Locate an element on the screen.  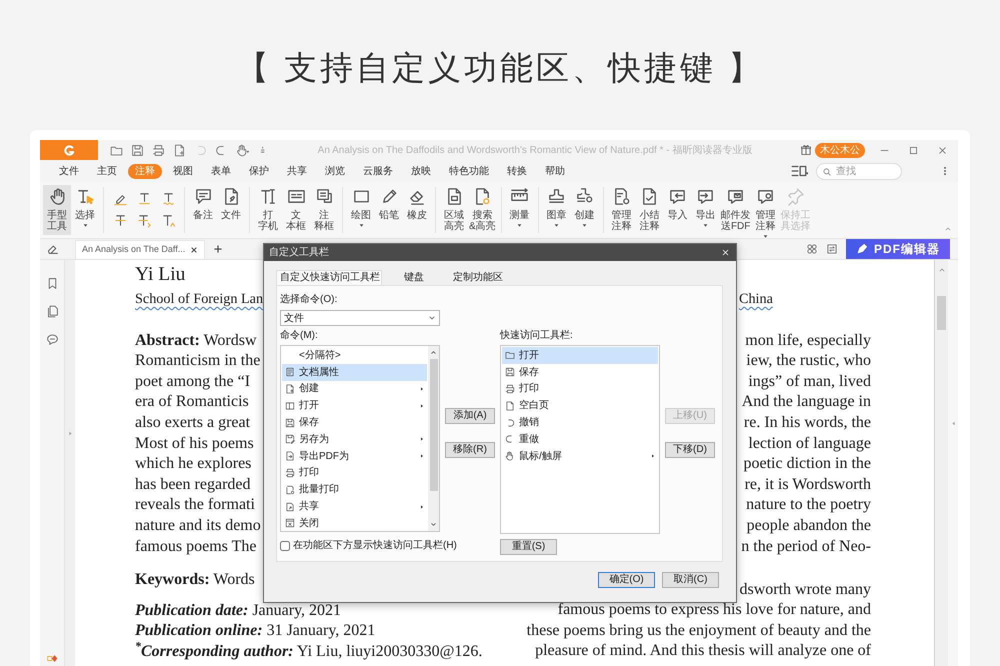
text-strikethrough-icon is located at coordinates (120, 220).